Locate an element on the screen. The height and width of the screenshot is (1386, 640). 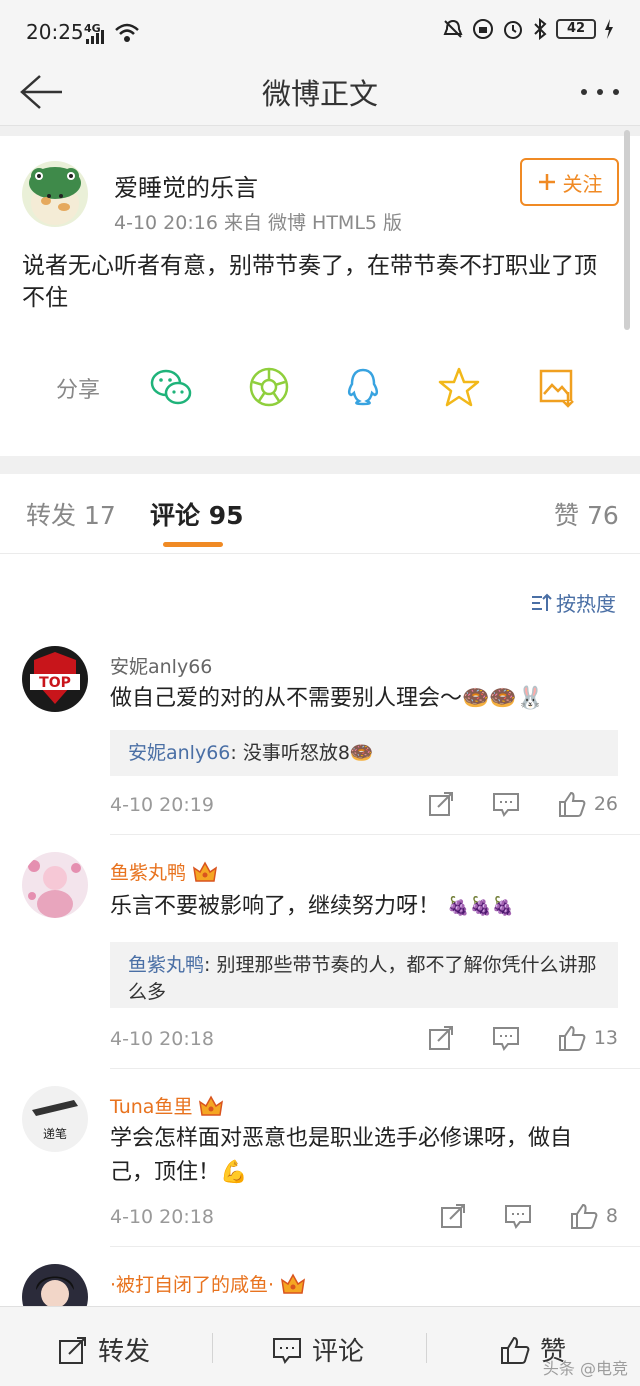
status-bar: 20:25 4G 42 is located at coordinates (320, 31).